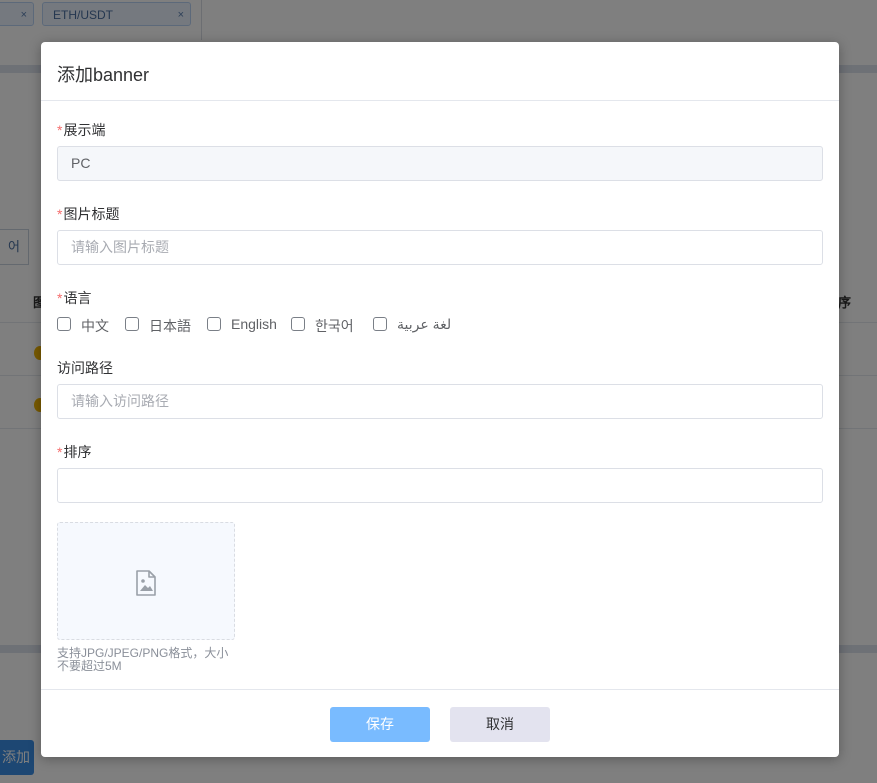 The height and width of the screenshot is (783, 877). Describe the element at coordinates (120, 247) in the screenshot. I see `image-title-placeholder: 请输入图片标题` at that location.